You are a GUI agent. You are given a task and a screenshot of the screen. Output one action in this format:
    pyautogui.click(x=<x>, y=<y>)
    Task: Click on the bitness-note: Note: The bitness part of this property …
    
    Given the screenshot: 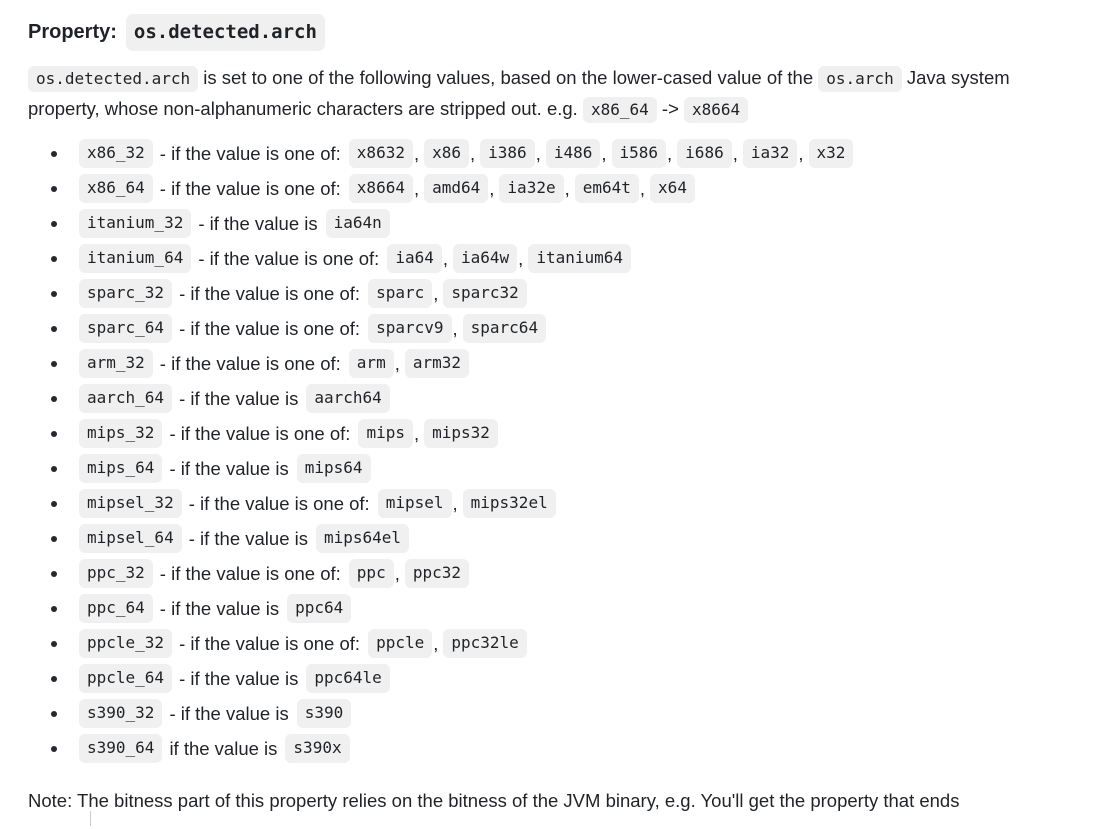 What is the action you would take?
    pyautogui.click(x=494, y=800)
    